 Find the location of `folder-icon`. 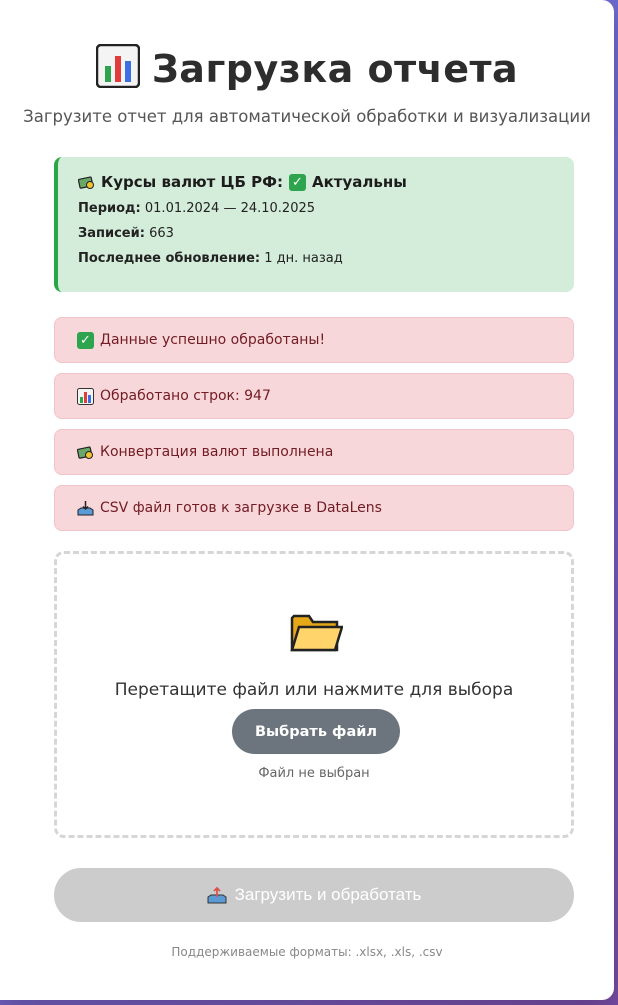

folder-icon is located at coordinates (316, 633).